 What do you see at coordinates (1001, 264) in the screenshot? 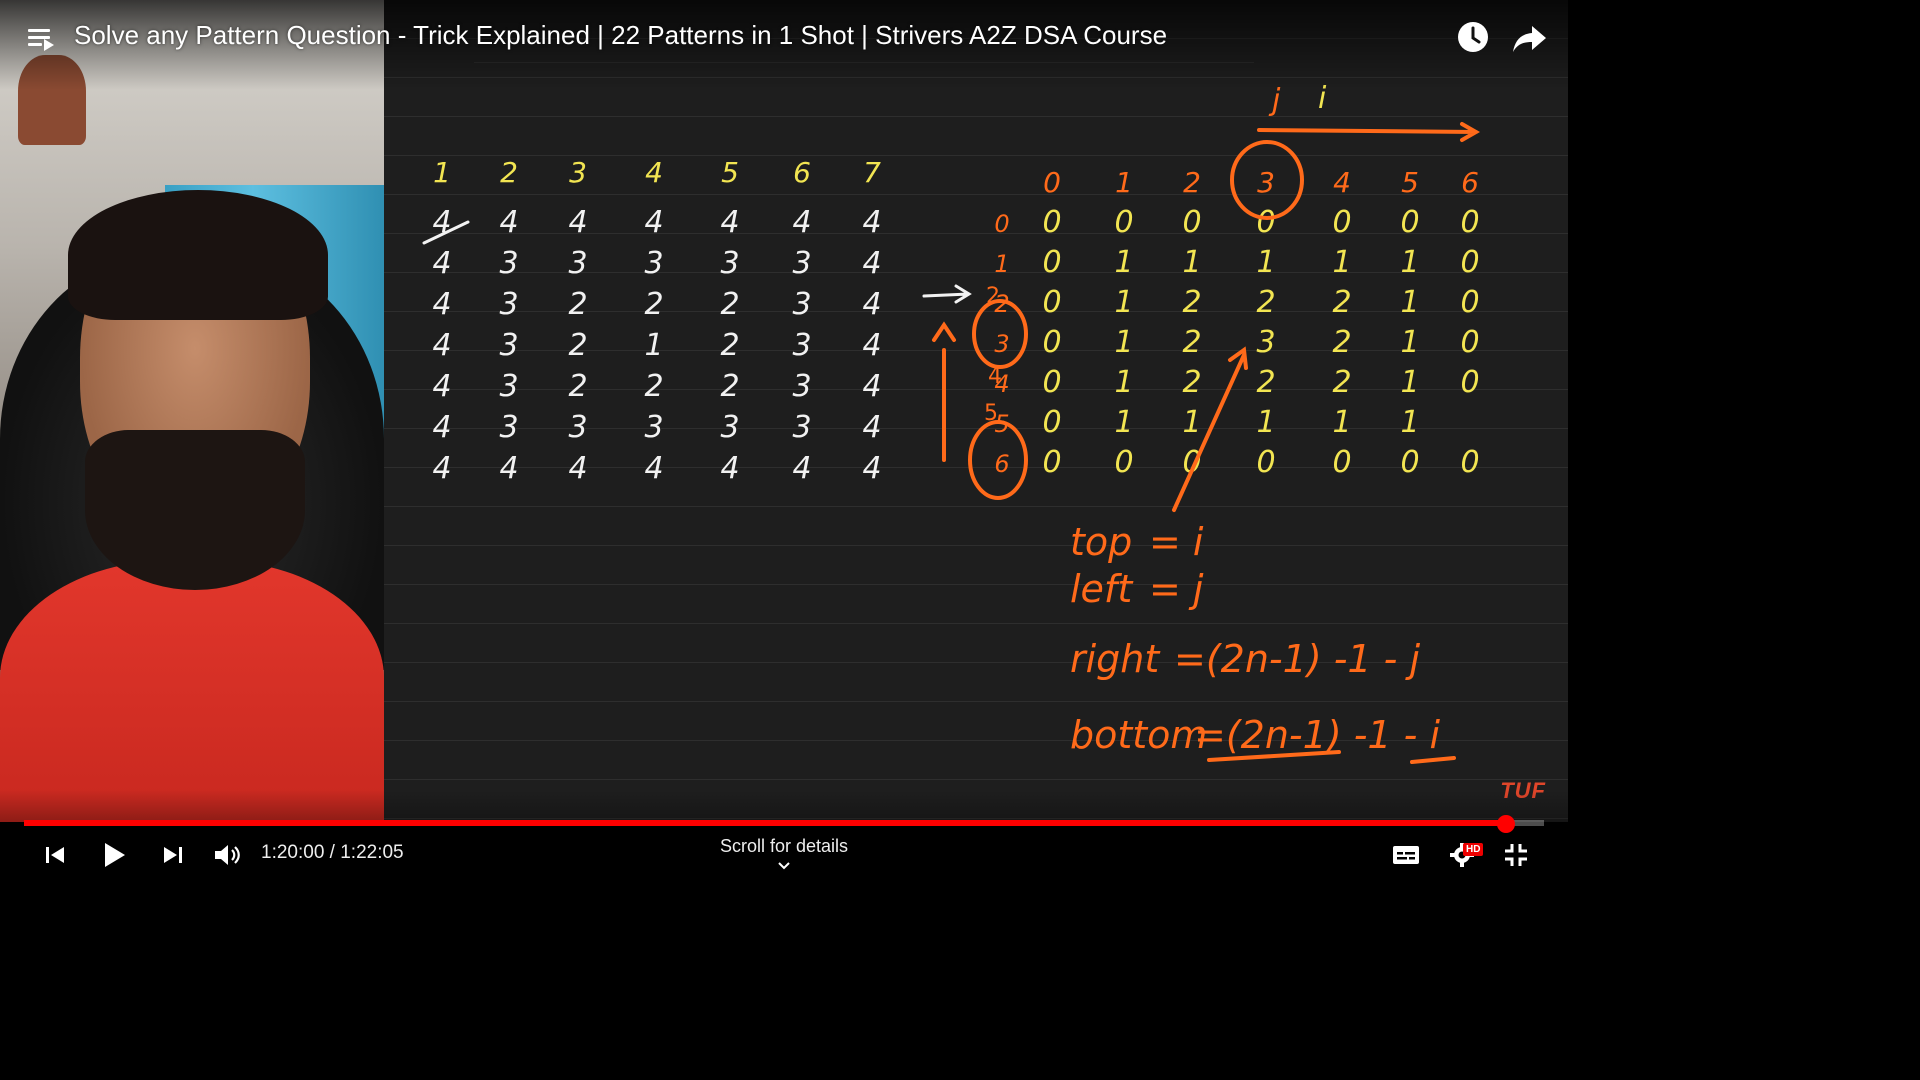
I see `index-row-header: 1` at bounding box center [1001, 264].